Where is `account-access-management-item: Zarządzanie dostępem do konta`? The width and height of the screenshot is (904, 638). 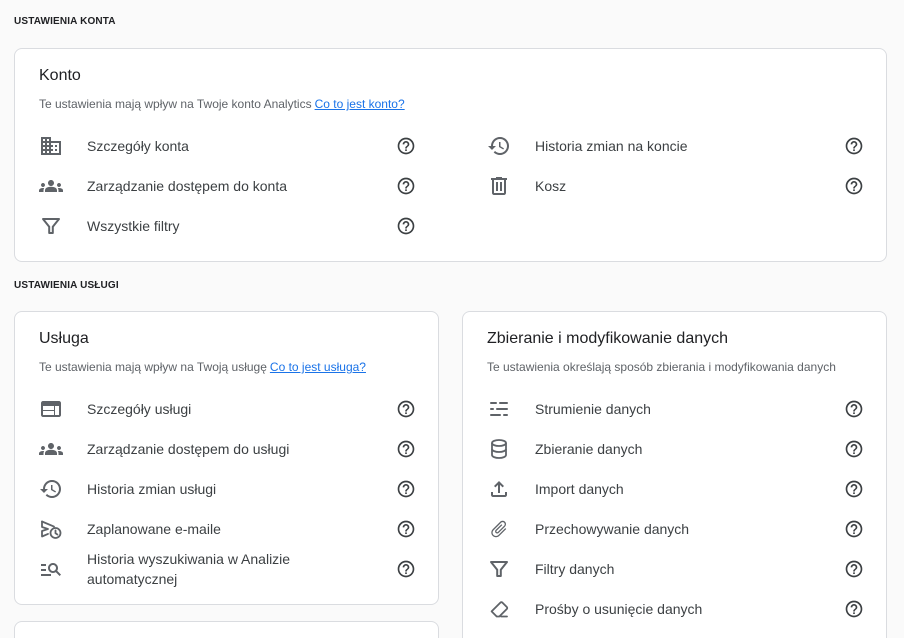
account-access-management-item: Zarządzanie dostępem do konta is located at coordinates (227, 186).